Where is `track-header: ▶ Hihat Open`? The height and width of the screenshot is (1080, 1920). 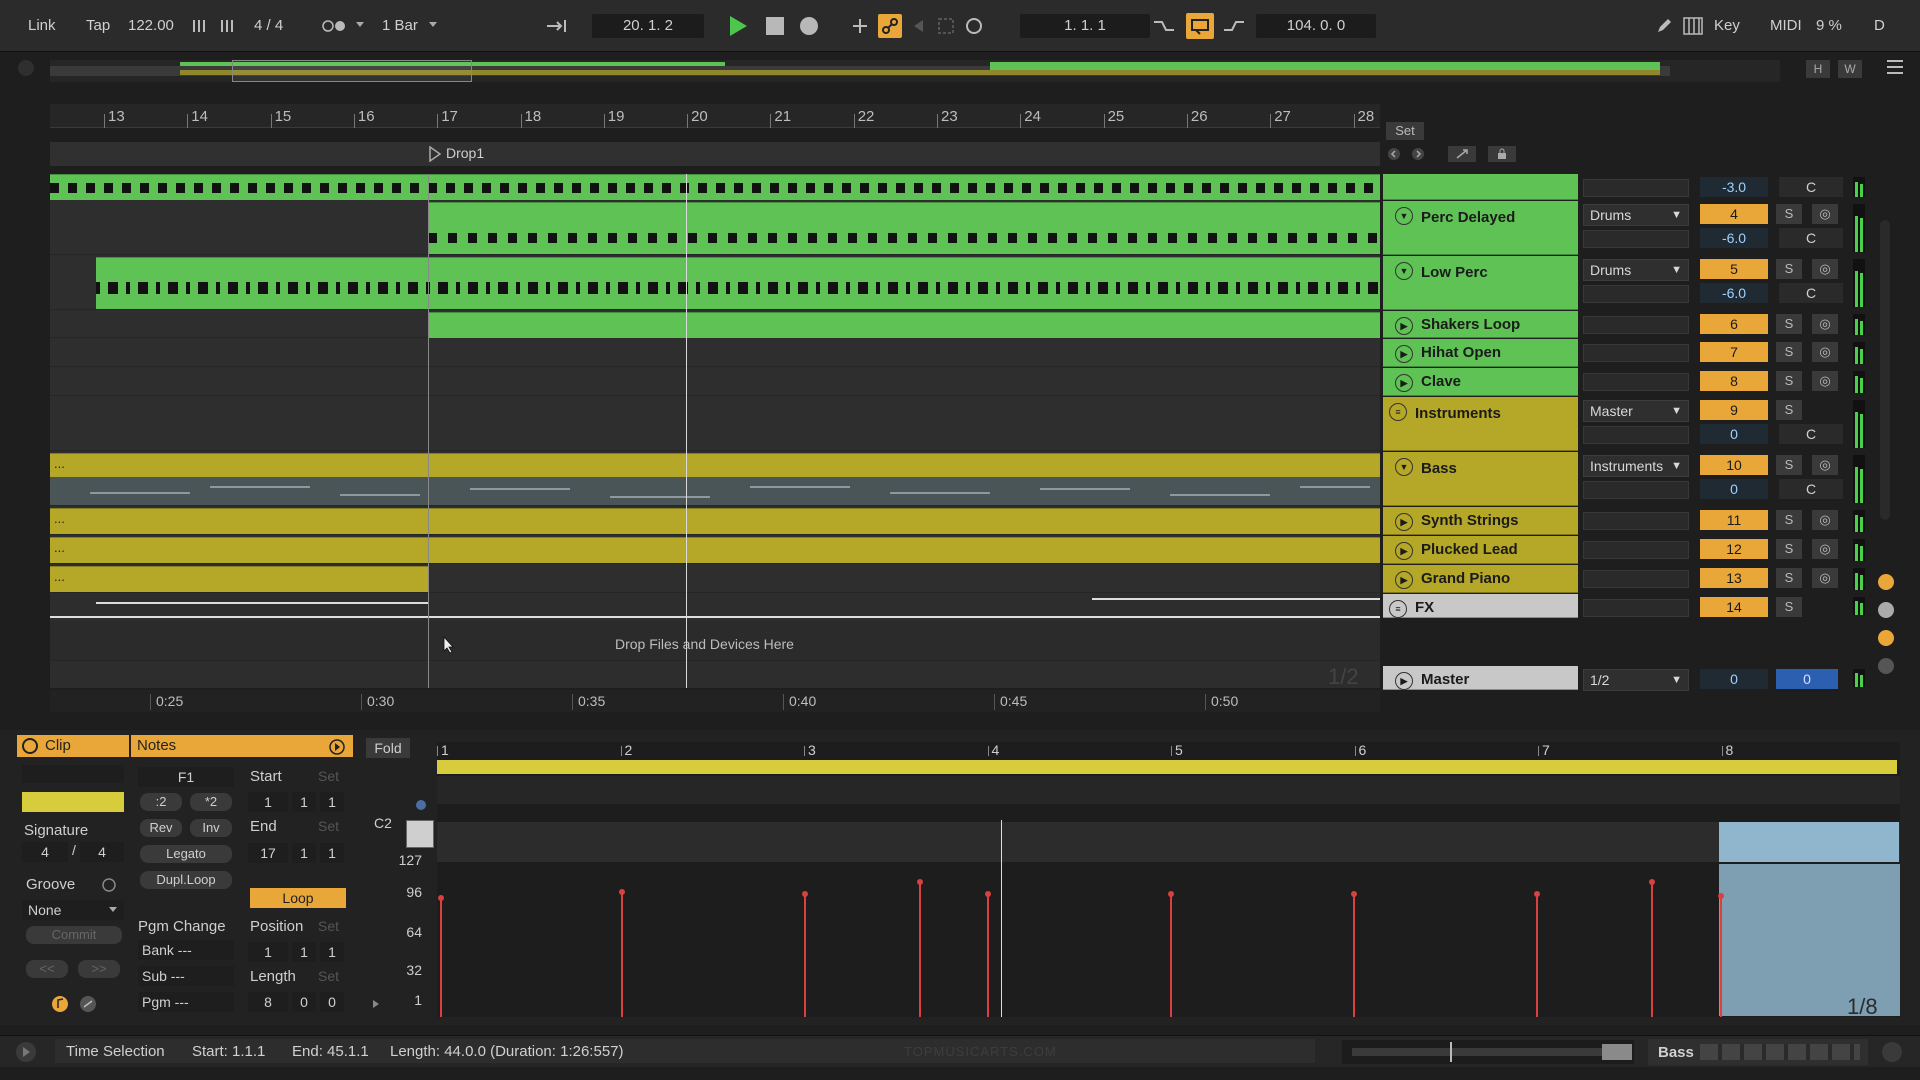
track-header: ▶ Hihat Open is located at coordinates (1480, 353).